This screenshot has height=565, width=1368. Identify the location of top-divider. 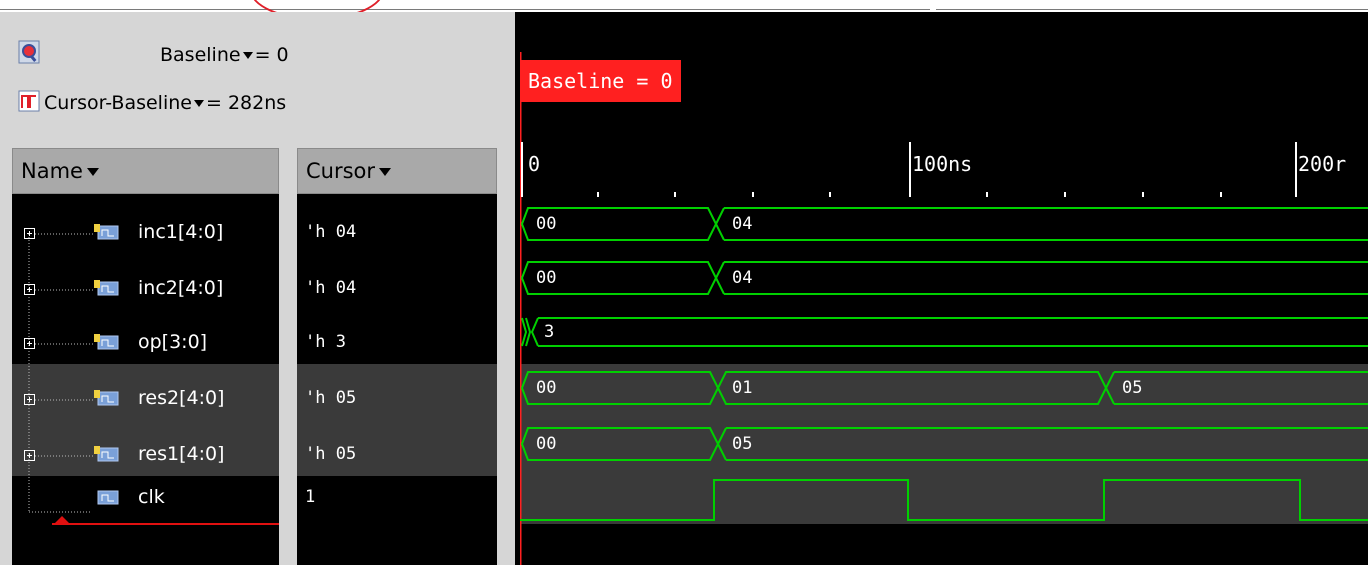
(465, 9).